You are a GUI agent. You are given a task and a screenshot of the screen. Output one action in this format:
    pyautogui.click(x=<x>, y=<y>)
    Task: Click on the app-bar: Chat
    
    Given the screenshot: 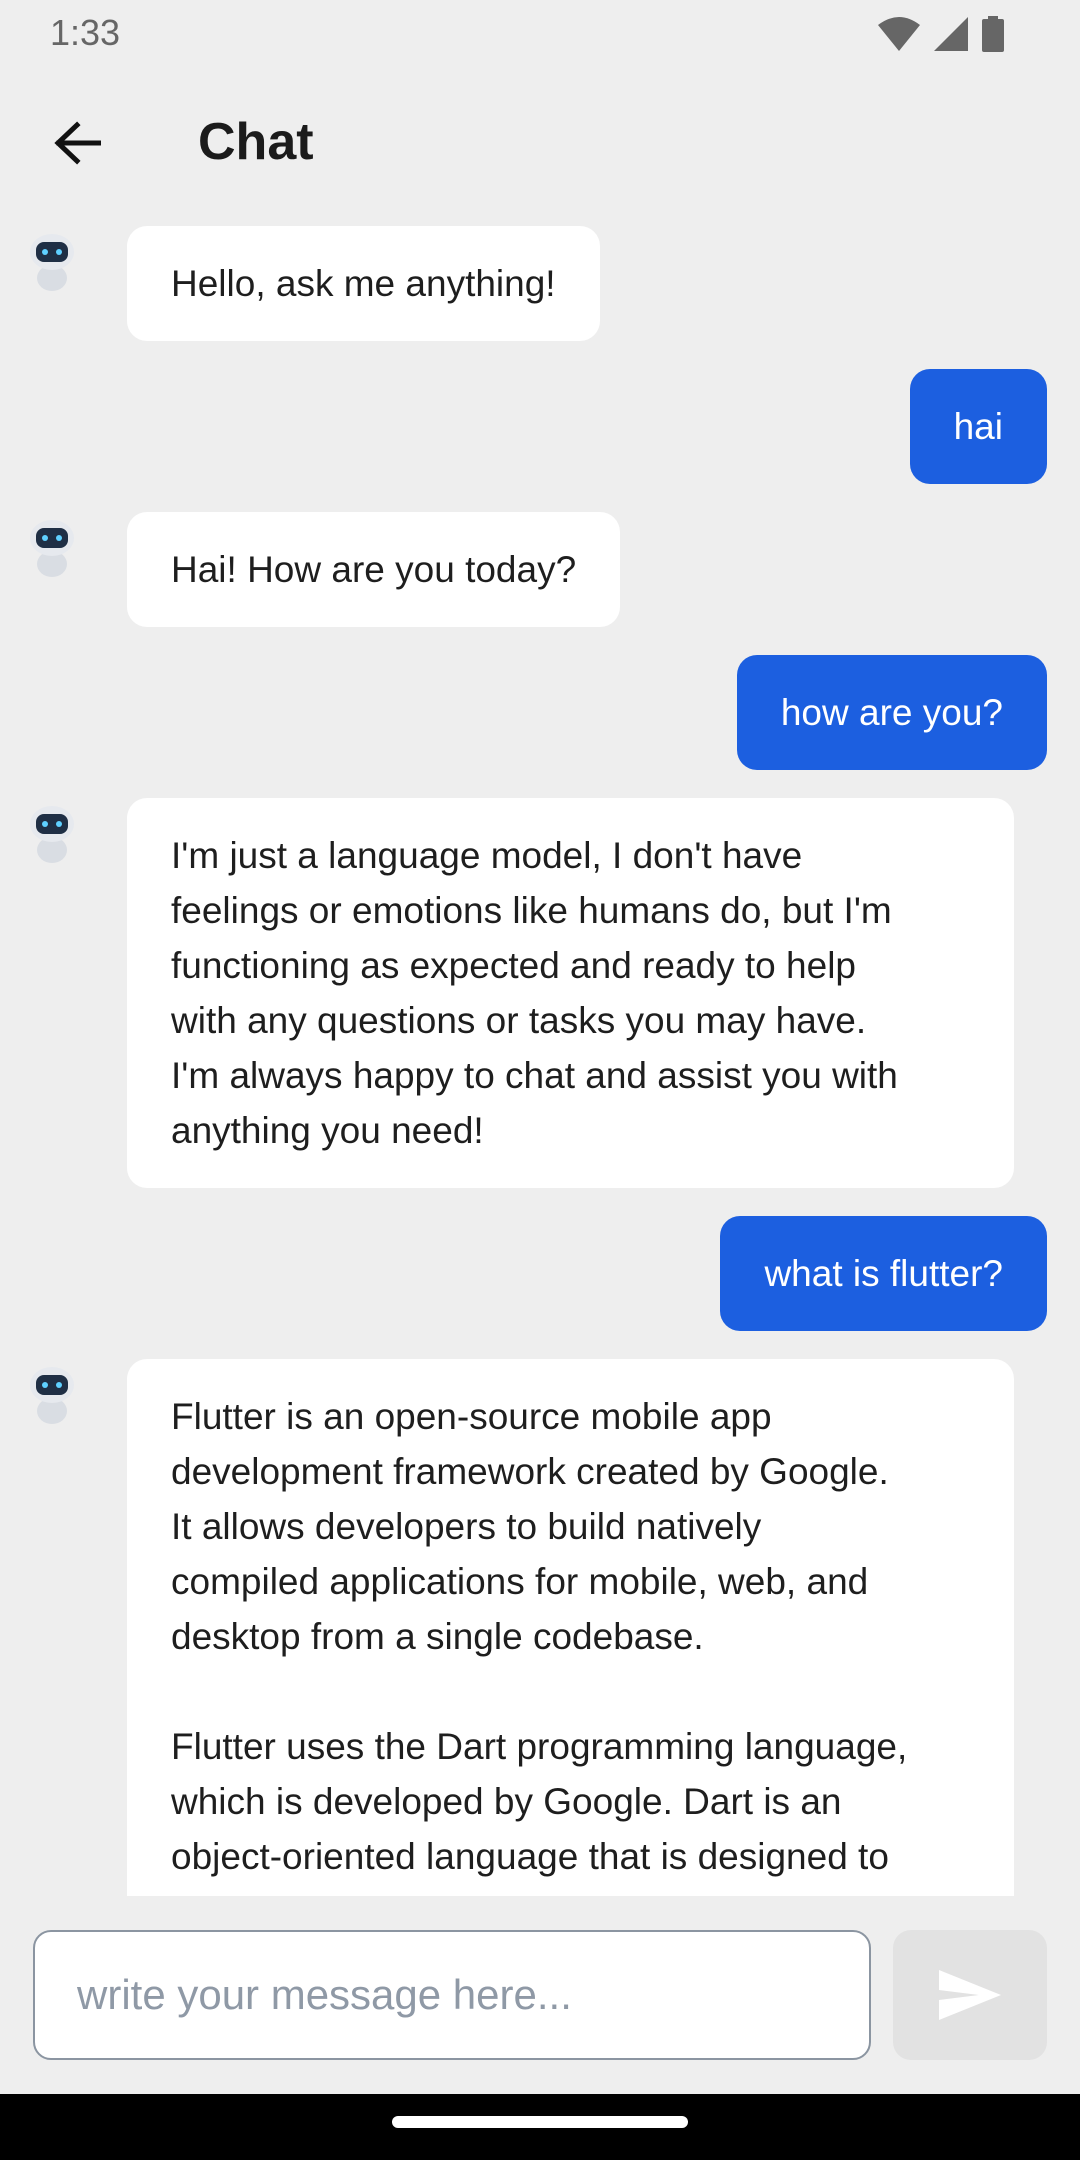 What is the action you would take?
    pyautogui.click(x=540, y=143)
    